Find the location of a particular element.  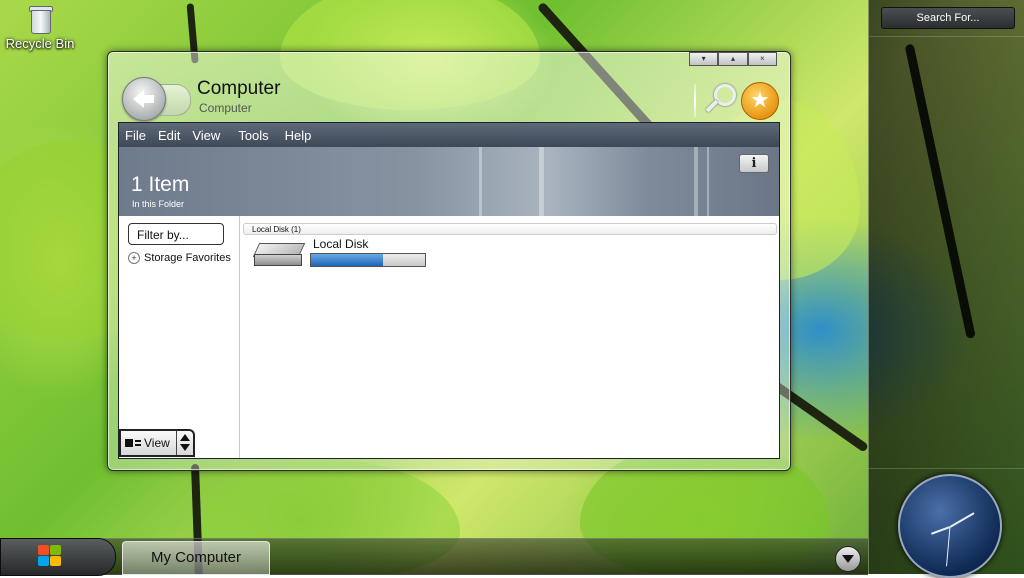

desktop-icon-recycle-bin: Recycle Bin is located at coordinates (40, 27).